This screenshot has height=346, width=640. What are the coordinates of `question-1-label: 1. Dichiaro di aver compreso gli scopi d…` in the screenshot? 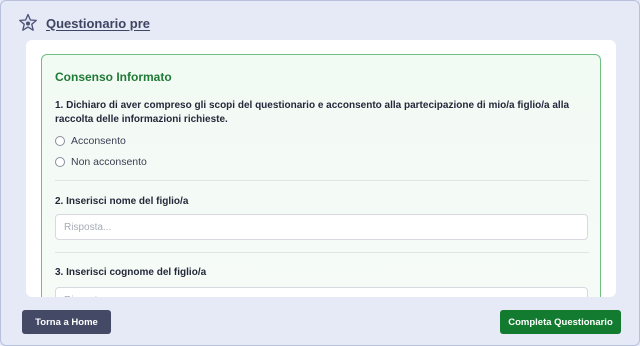 It's located at (312, 112).